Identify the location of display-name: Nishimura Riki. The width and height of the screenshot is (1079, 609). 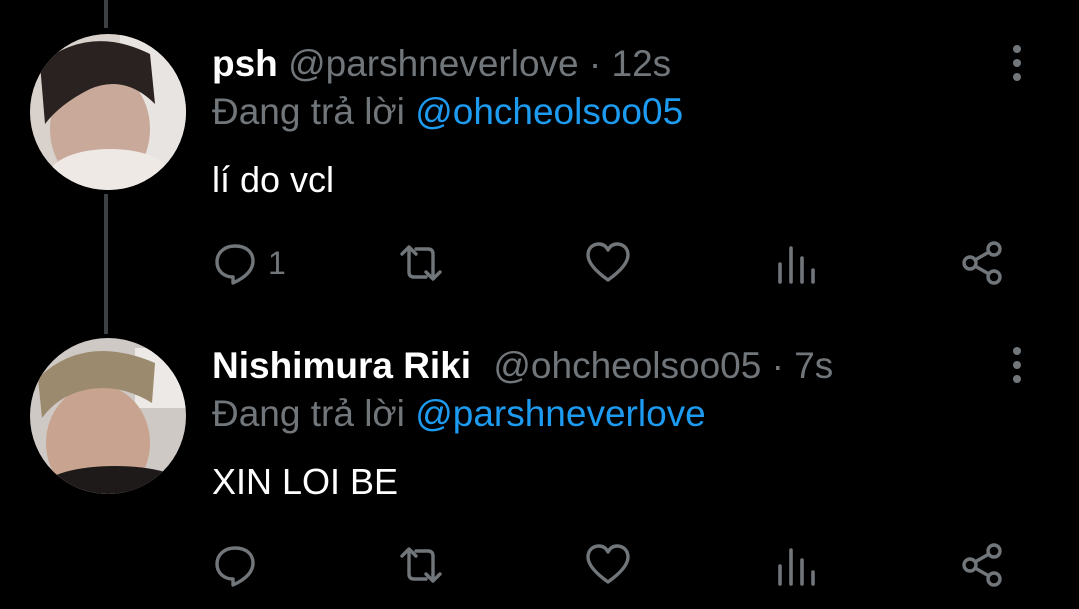
(341, 365).